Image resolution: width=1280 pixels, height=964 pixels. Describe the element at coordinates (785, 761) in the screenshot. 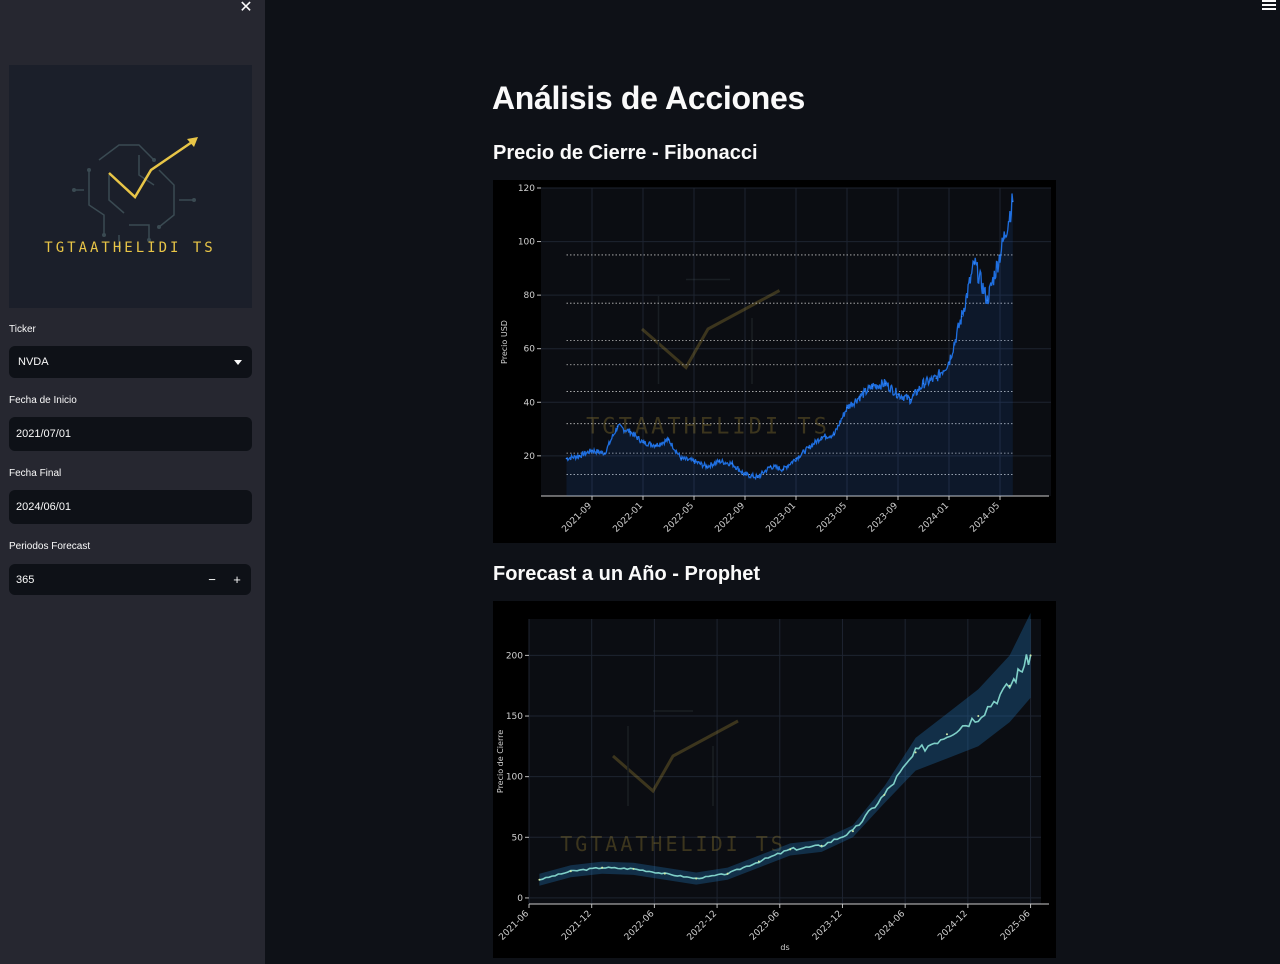

I see `plot-area` at that location.